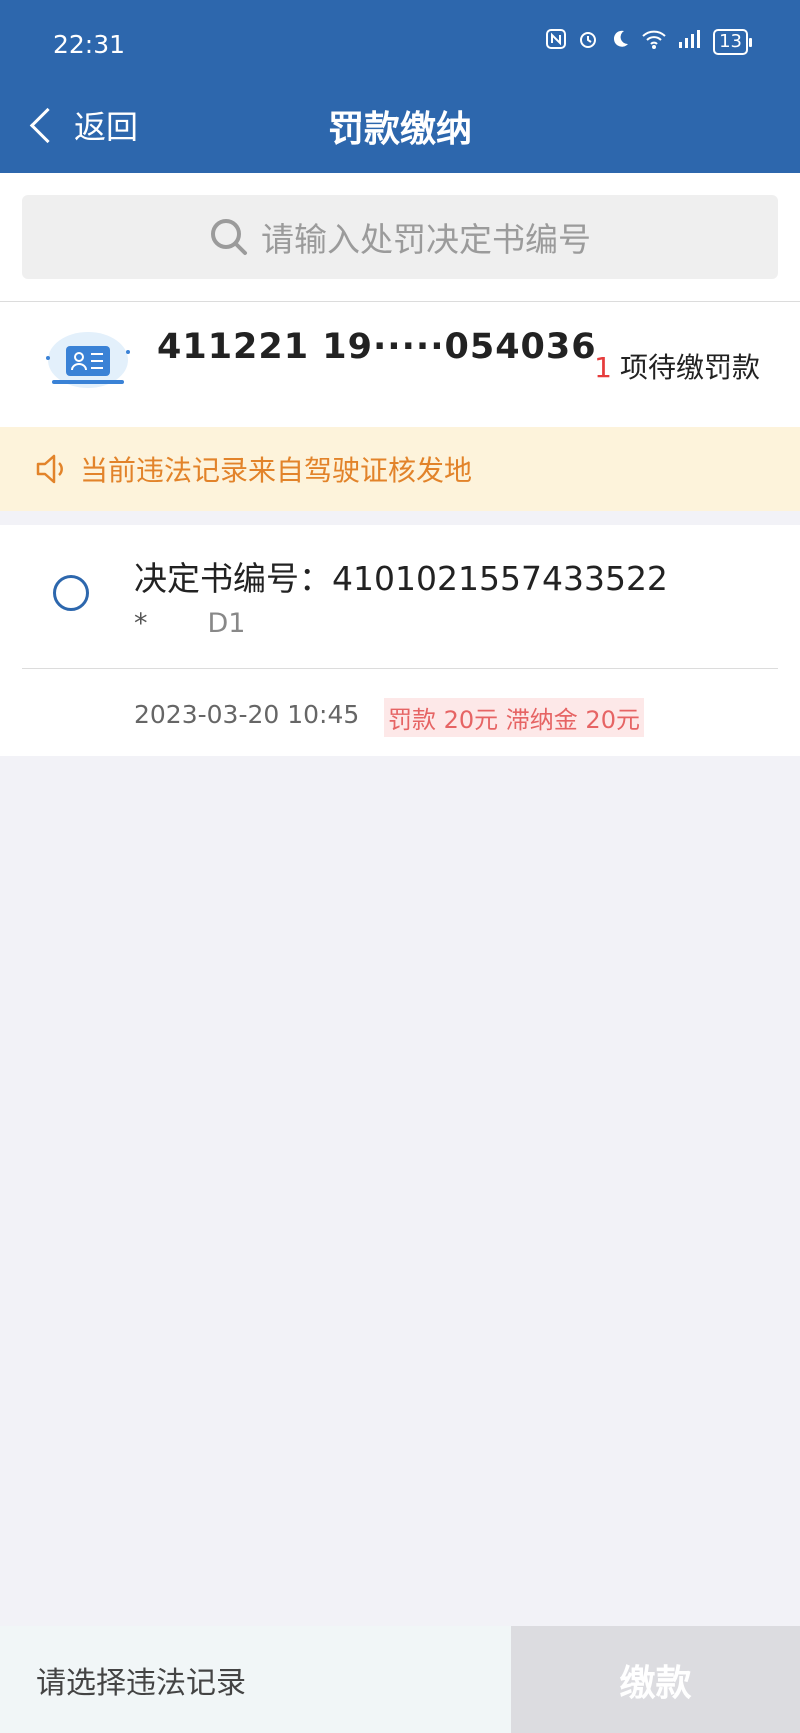  I want to click on search-section: 请输入处罚决定书编号, so click(400, 237).